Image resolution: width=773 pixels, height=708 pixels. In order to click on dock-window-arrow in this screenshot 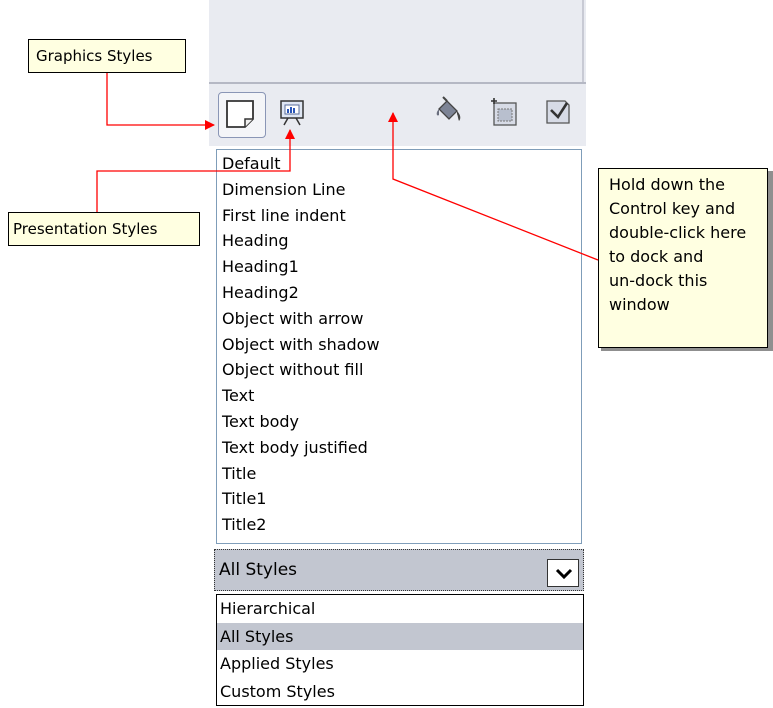, I will do `click(493, 186)`.